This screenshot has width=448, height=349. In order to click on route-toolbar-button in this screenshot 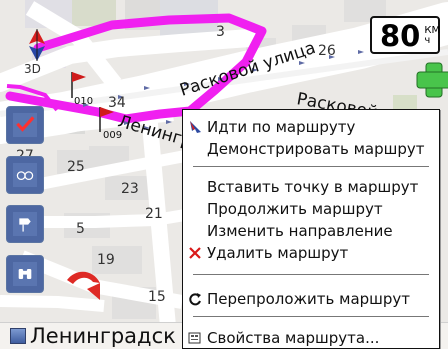, I will do `click(25, 125)`.